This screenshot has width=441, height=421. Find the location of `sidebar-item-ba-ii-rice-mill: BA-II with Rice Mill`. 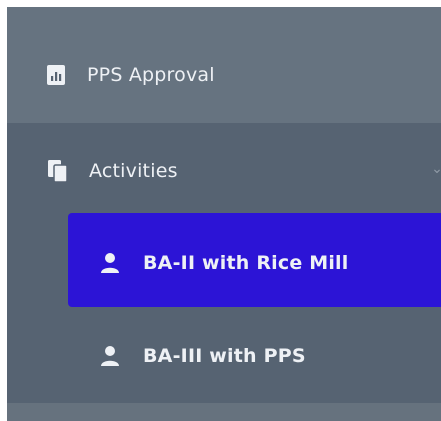

sidebar-item-ba-ii-rice-mill: BA-II with Rice Mill is located at coordinates (223, 263).